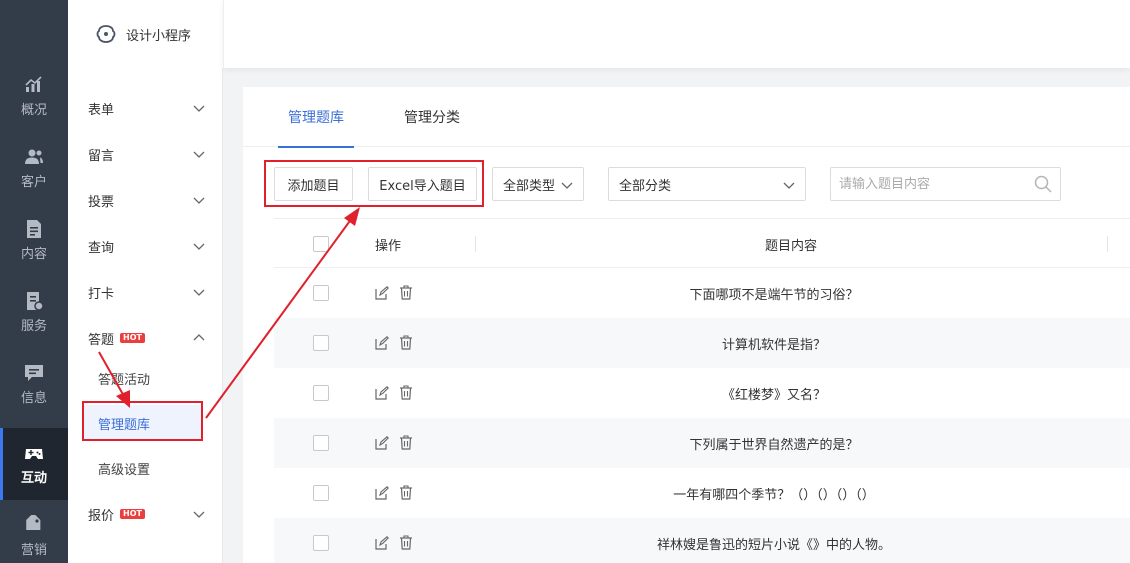  Describe the element at coordinates (34, 312) in the screenshot. I see `rail-item-service: 服务` at that location.